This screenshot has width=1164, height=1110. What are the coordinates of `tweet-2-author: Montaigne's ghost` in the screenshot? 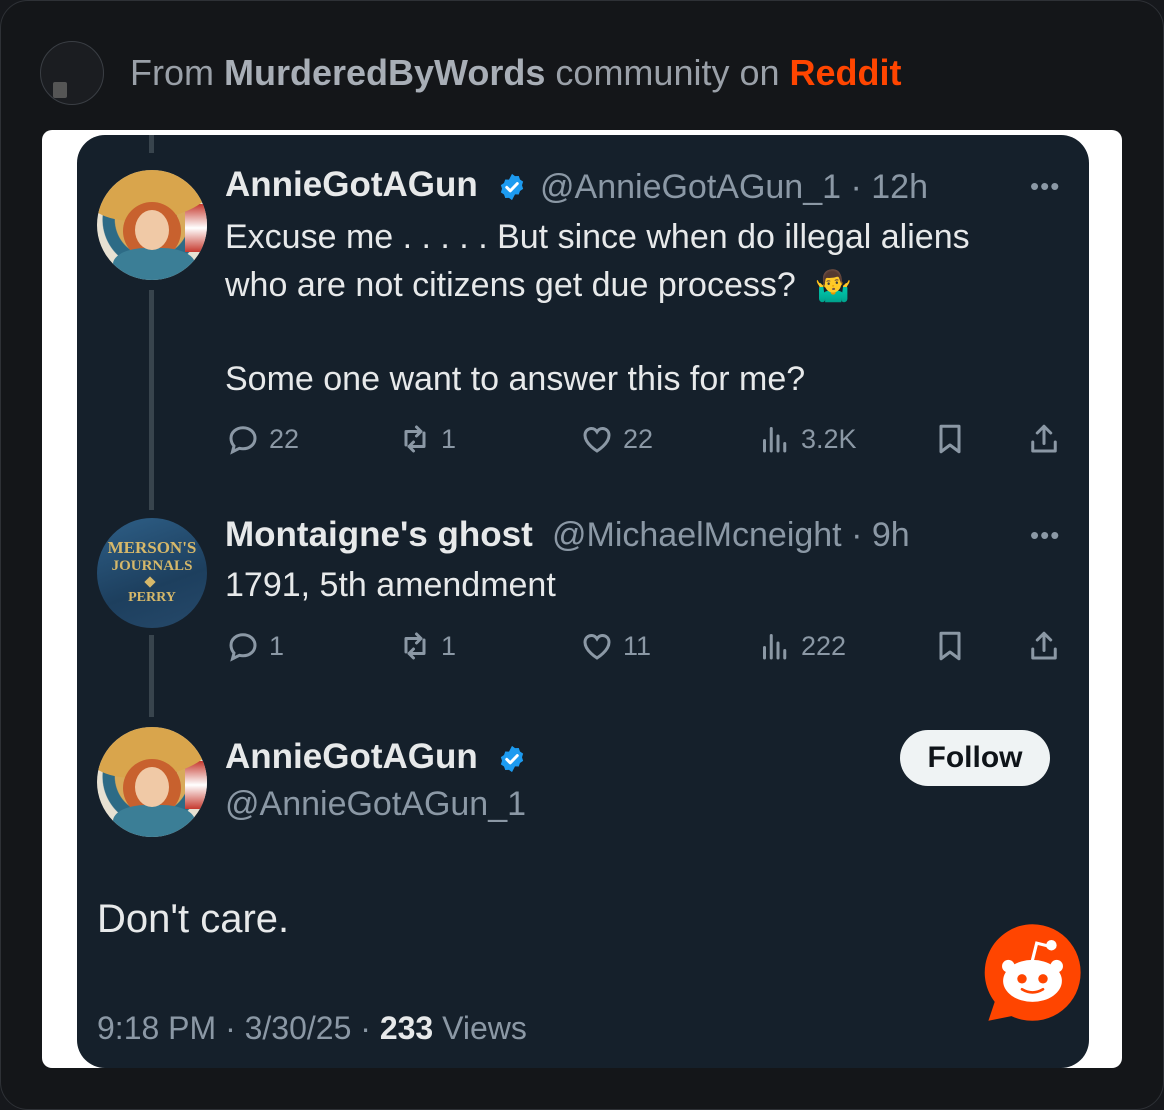 It's located at (379, 535).